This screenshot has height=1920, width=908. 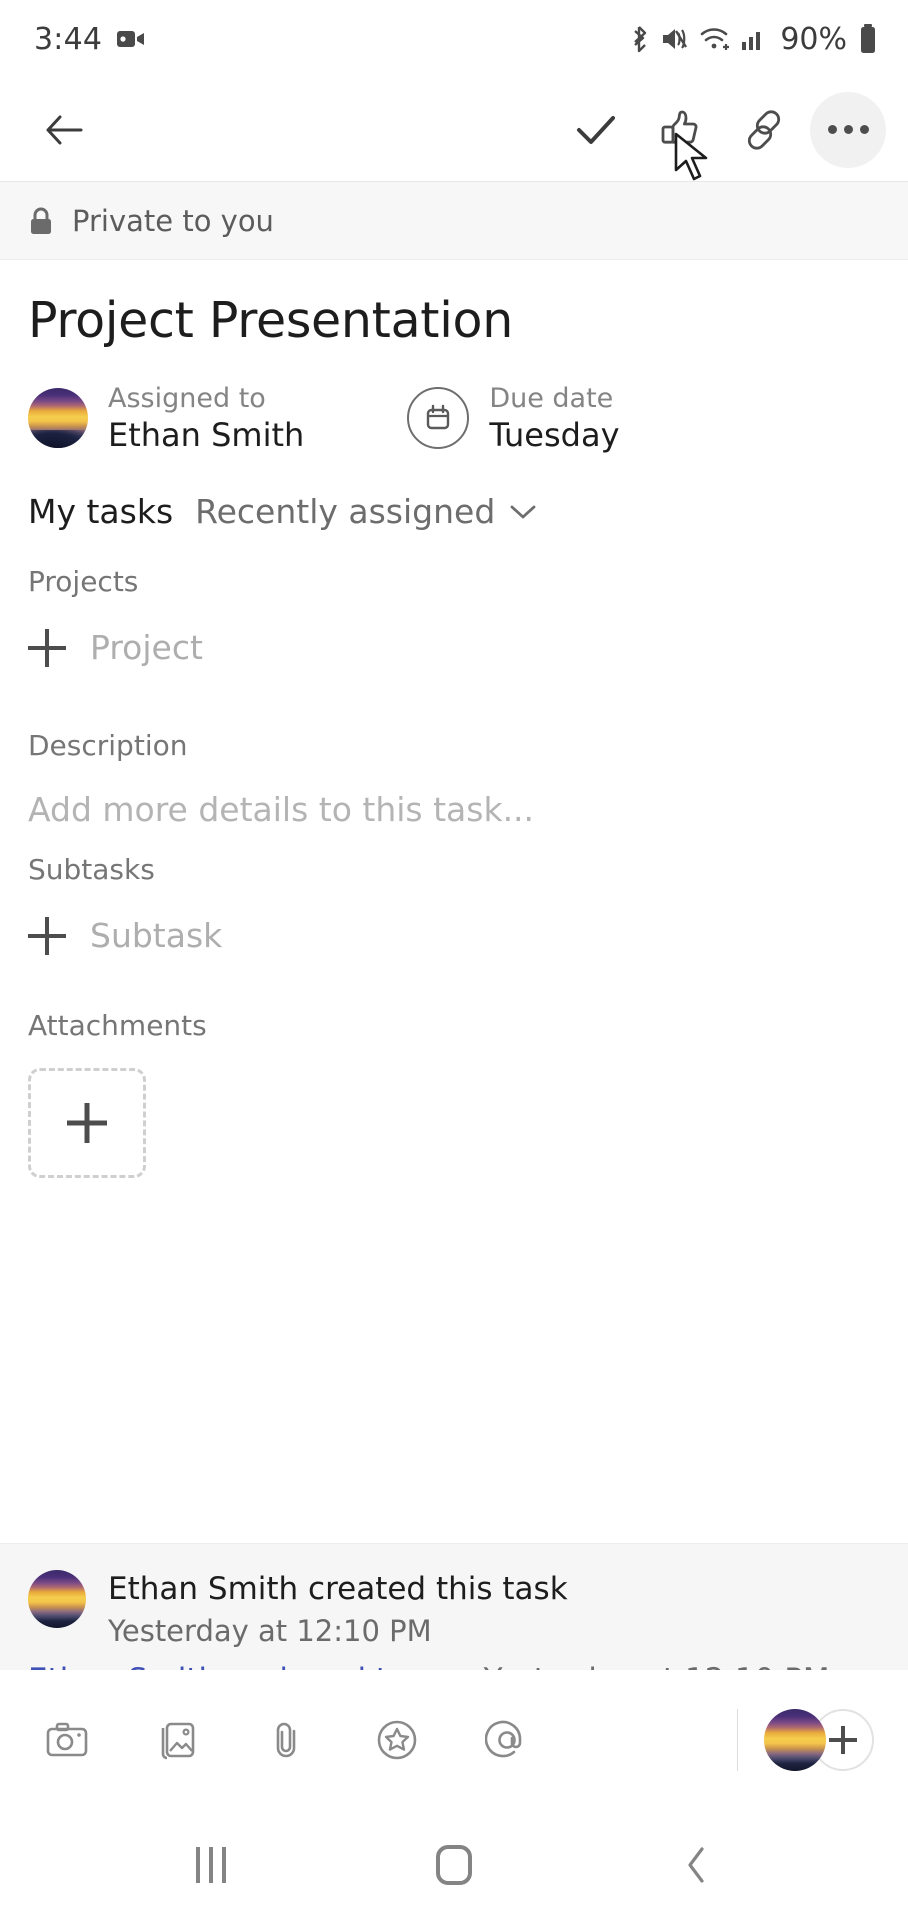 What do you see at coordinates (551, 398) in the screenshot?
I see `due-date-label: Due date` at bounding box center [551, 398].